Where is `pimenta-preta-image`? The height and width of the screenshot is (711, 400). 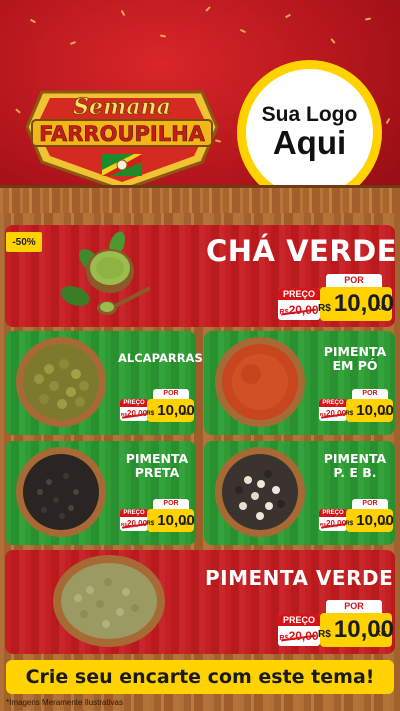 pimenta-preta-image is located at coordinates (61, 492).